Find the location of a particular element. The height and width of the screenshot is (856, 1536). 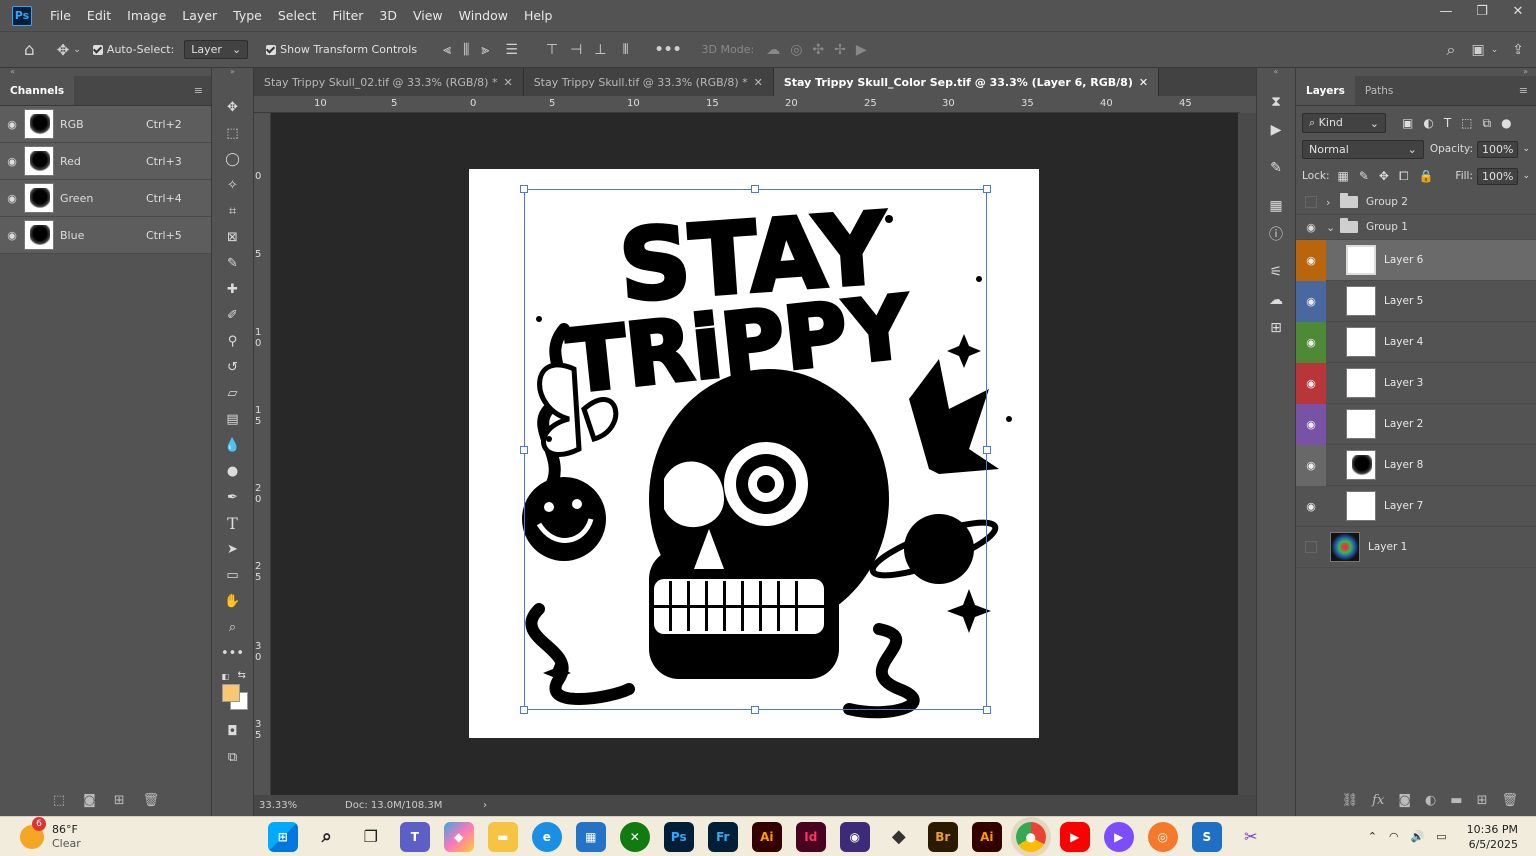

swap-colors-icon: ⇆ is located at coordinates (242, 675).